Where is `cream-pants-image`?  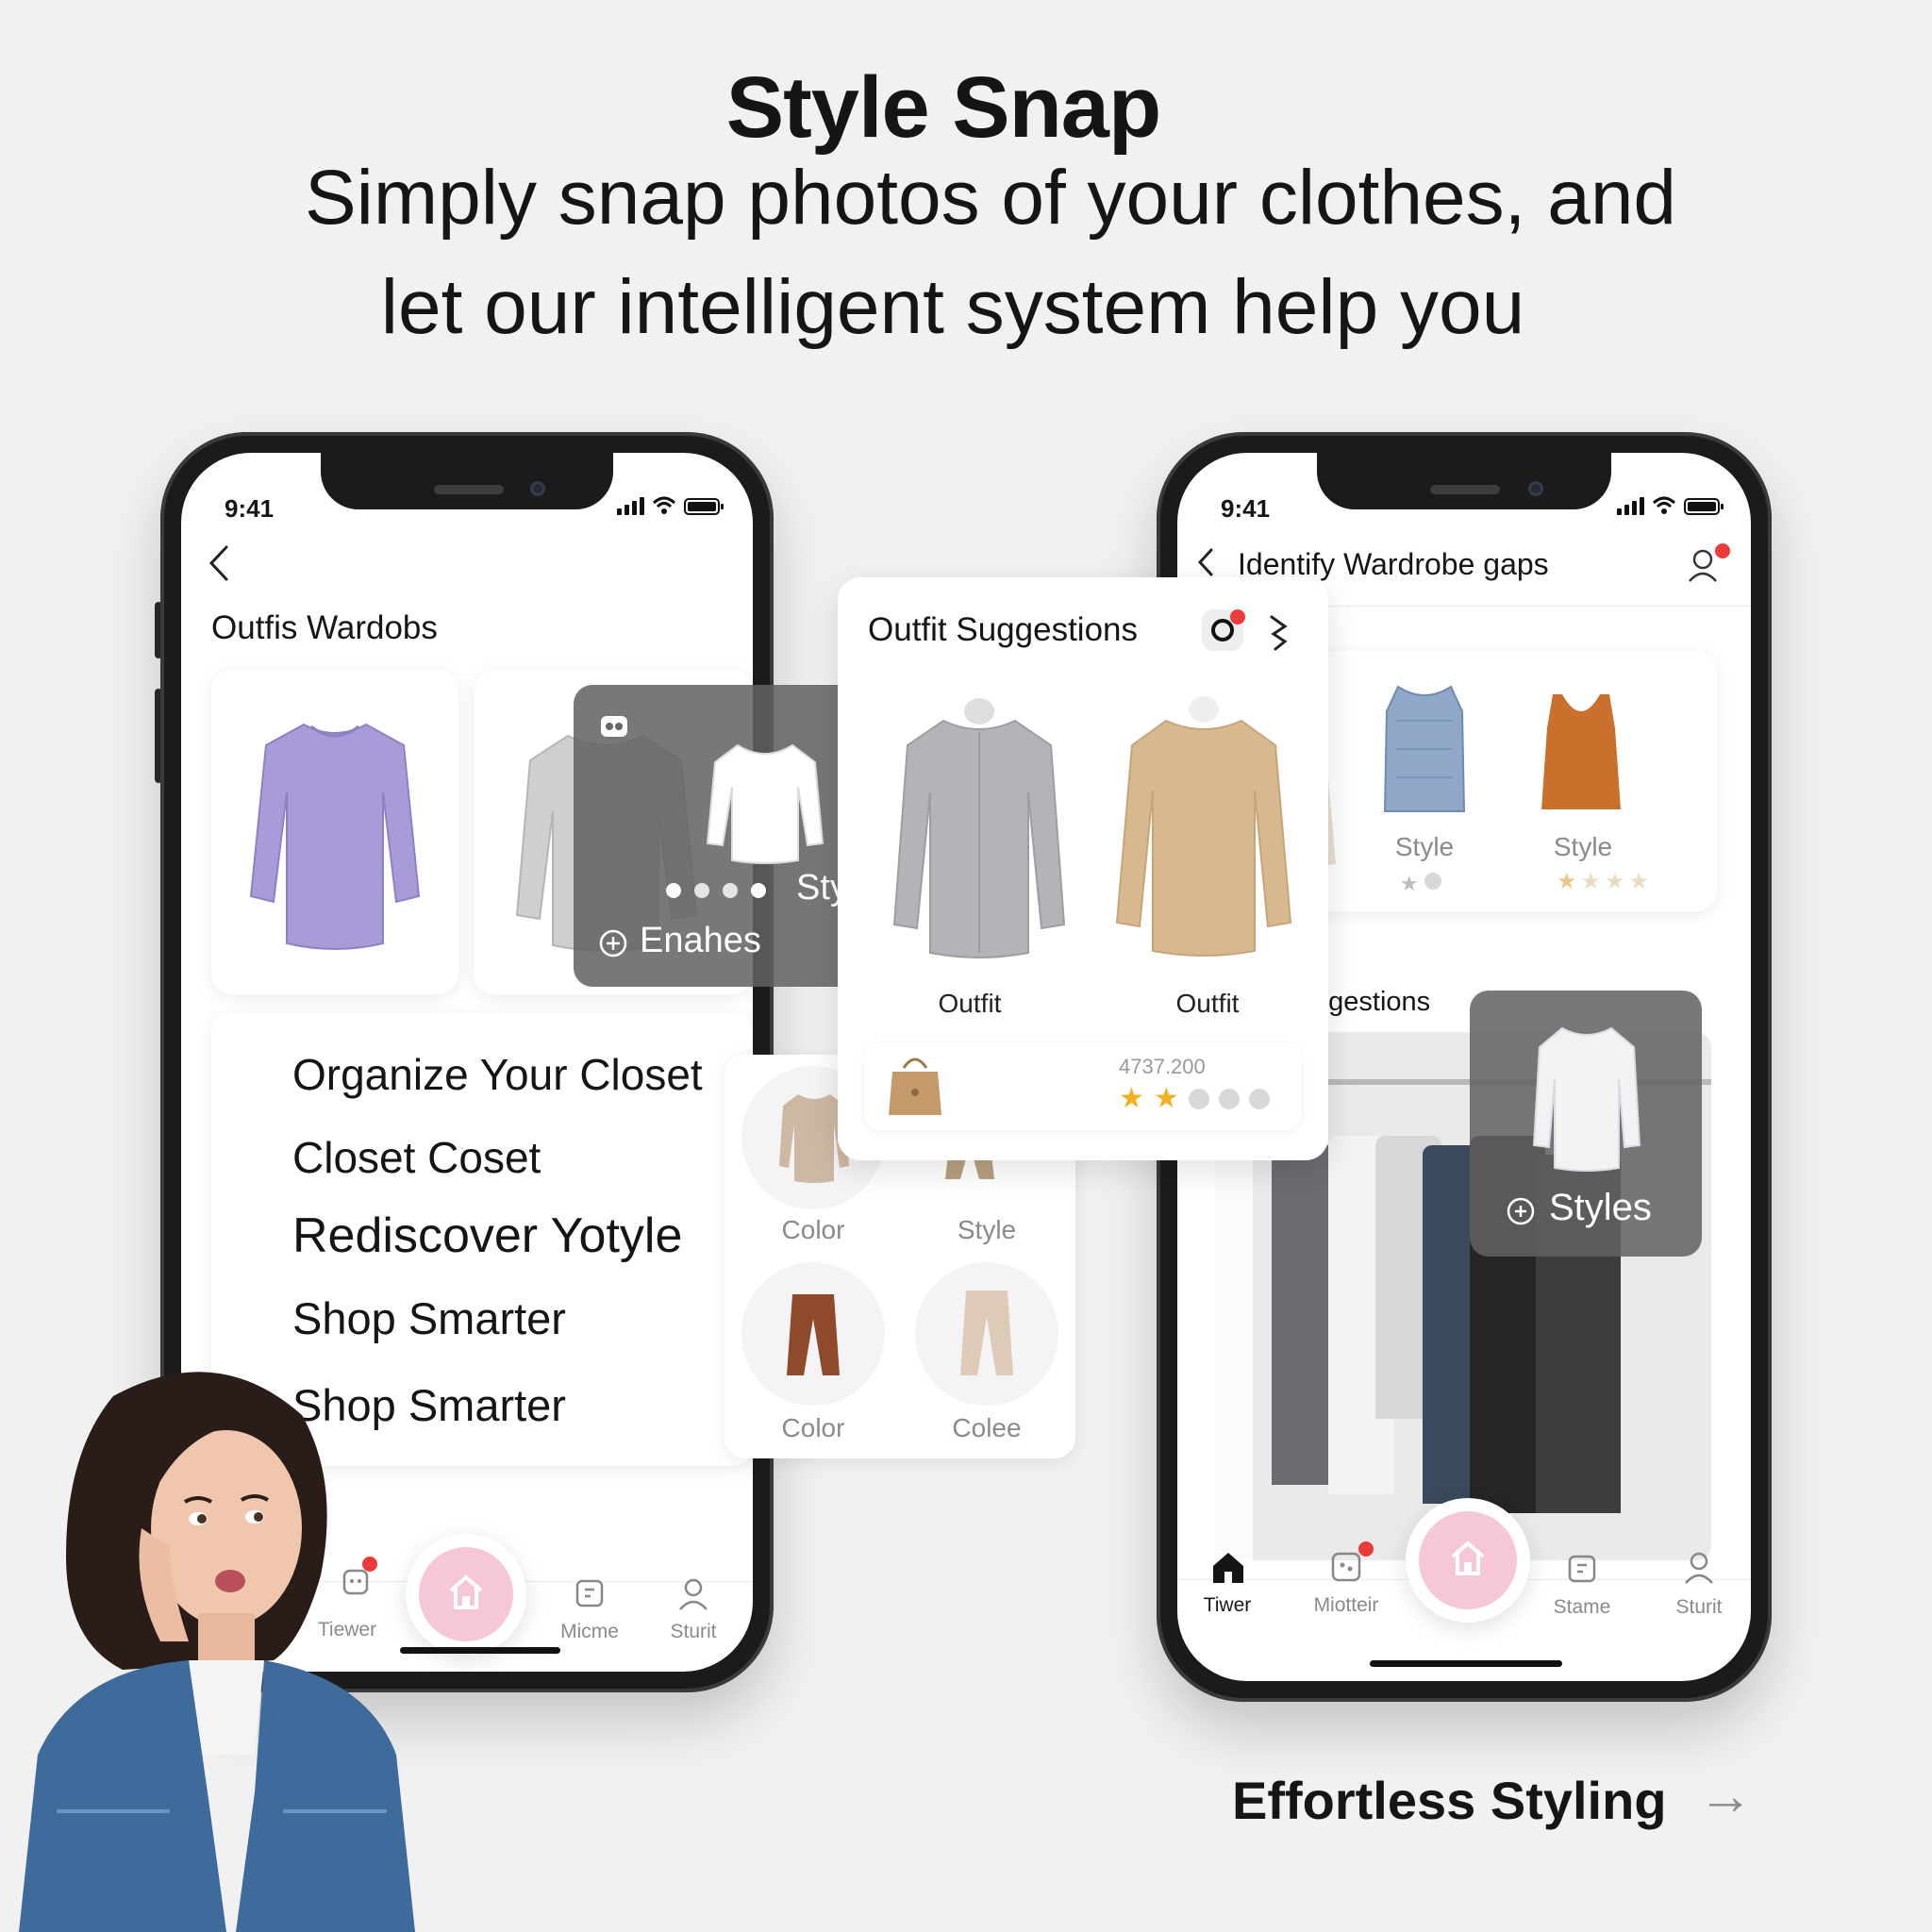 cream-pants-image is located at coordinates (986, 1333).